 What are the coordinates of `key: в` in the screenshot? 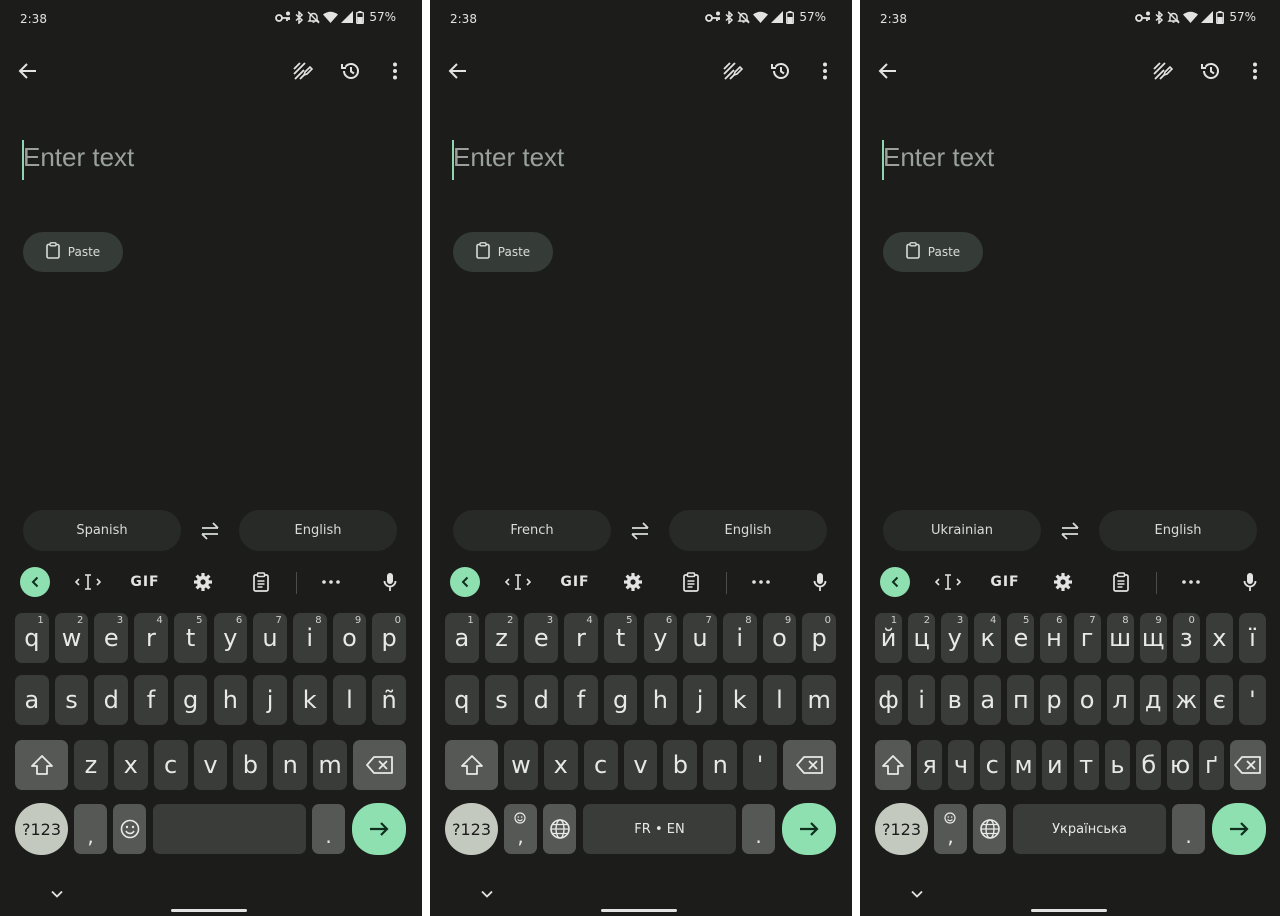 It's located at (955, 700).